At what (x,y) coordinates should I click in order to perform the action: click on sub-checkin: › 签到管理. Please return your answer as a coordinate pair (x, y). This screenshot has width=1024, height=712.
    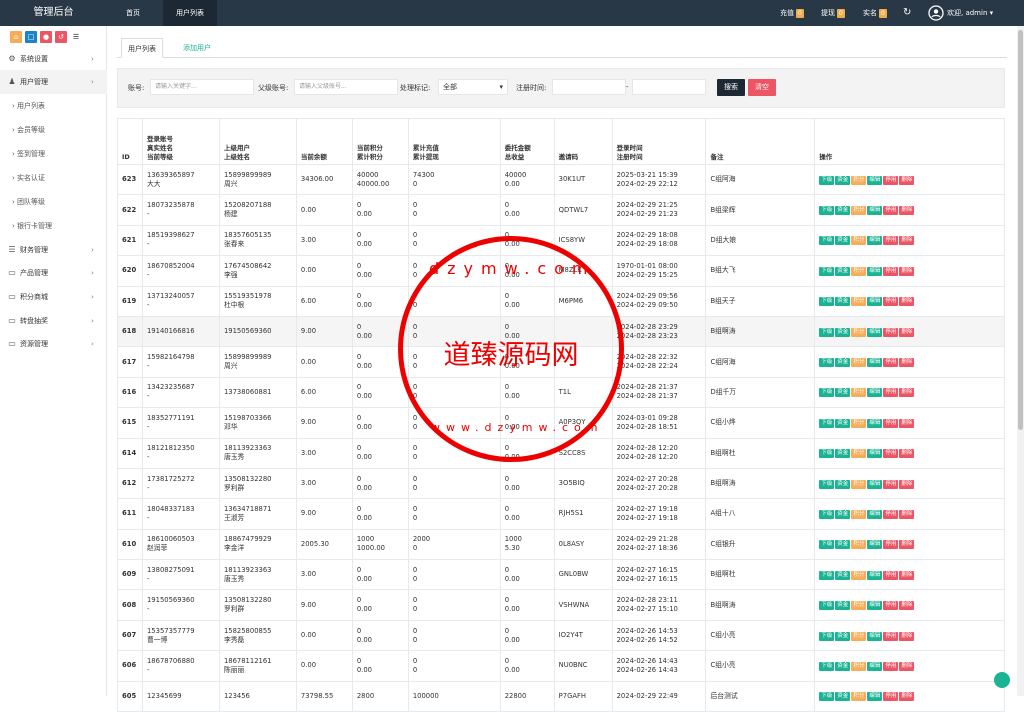
    Looking at the image, I should click on (53, 154).